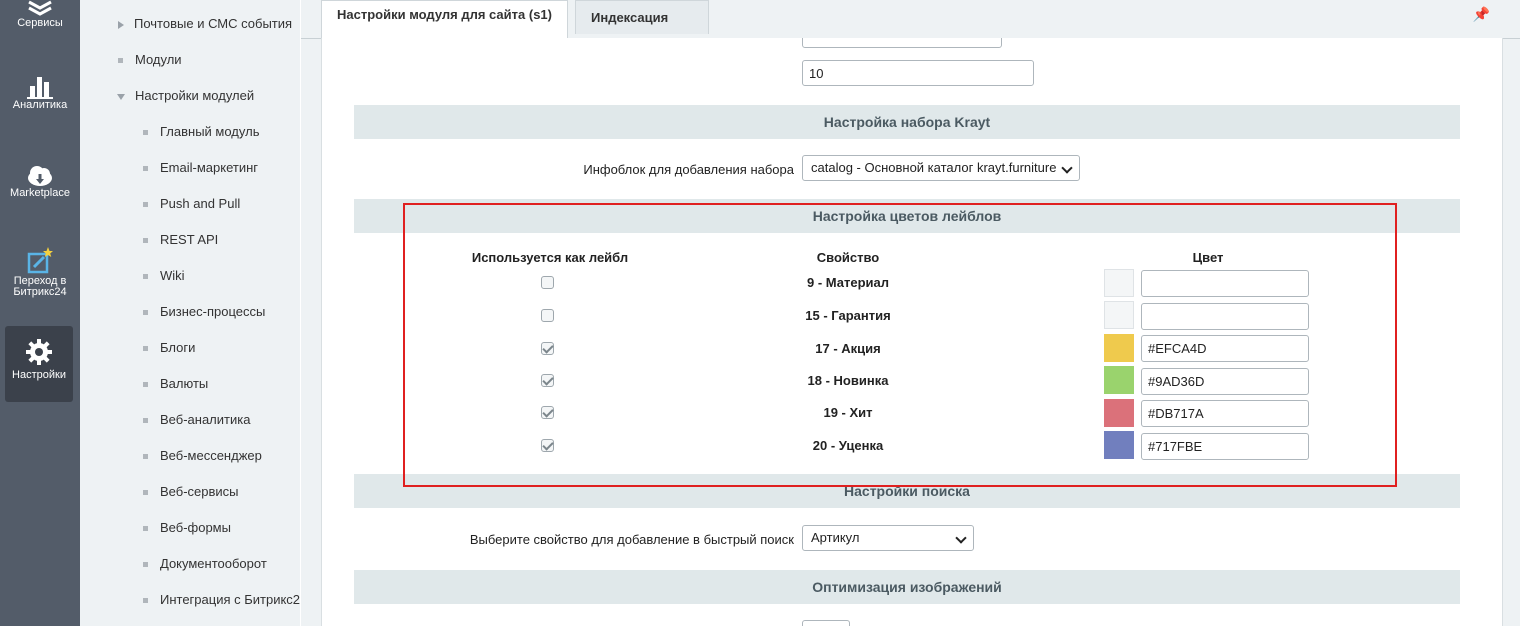  Describe the element at coordinates (195, 527) in the screenshot. I see `menu-item-label: Веб-формы` at that location.